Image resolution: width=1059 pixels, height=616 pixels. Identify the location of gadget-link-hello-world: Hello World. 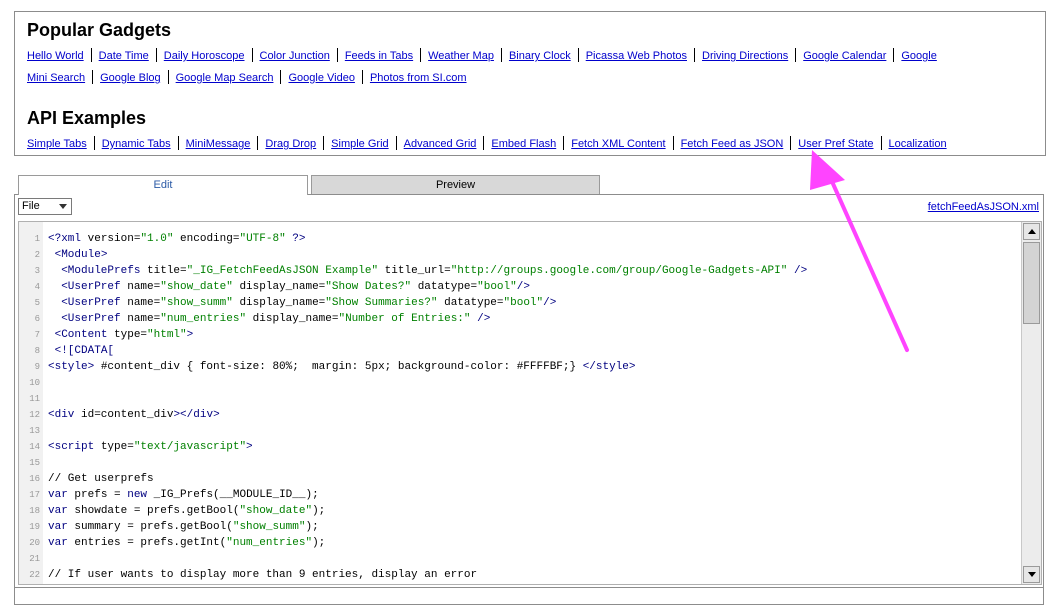
(55, 56).